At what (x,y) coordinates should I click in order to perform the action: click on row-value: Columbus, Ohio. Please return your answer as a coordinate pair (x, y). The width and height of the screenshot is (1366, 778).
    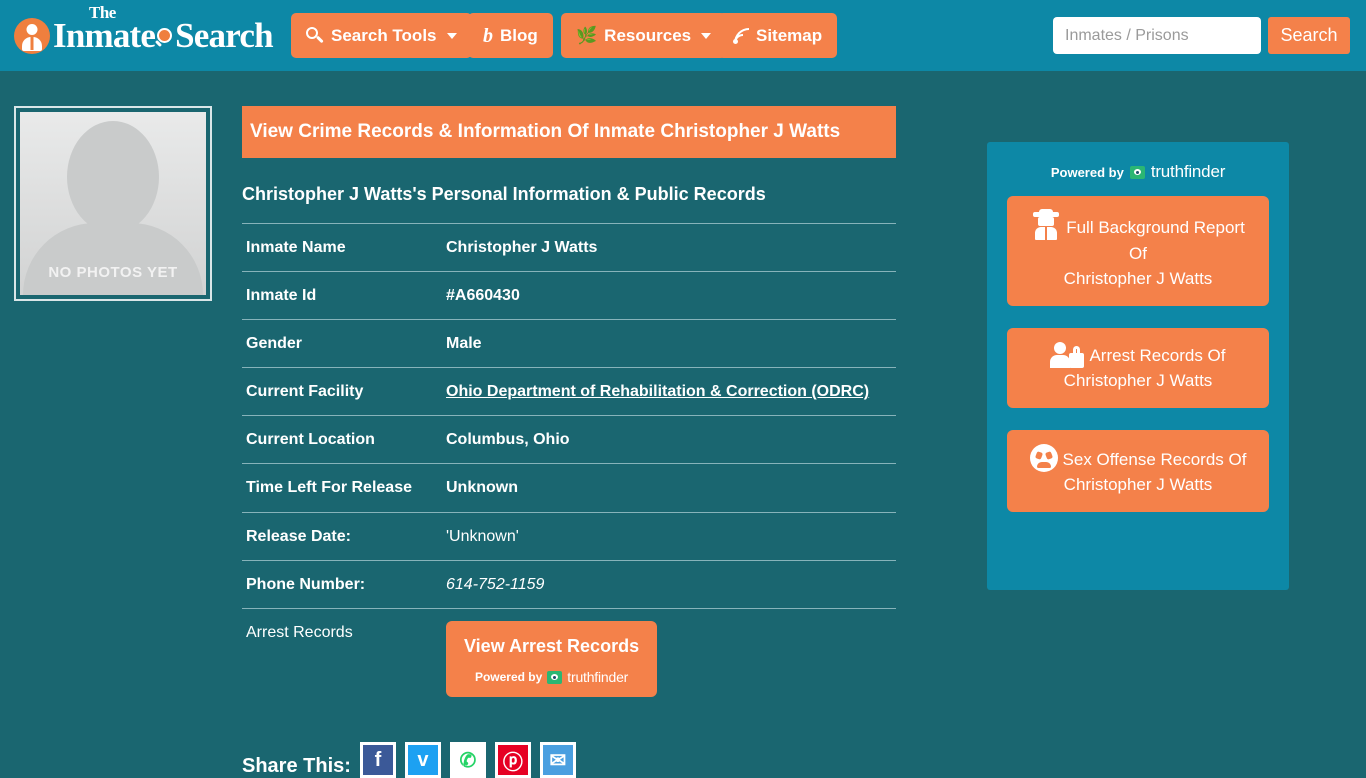
    Looking at the image, I should click on (669, 440).